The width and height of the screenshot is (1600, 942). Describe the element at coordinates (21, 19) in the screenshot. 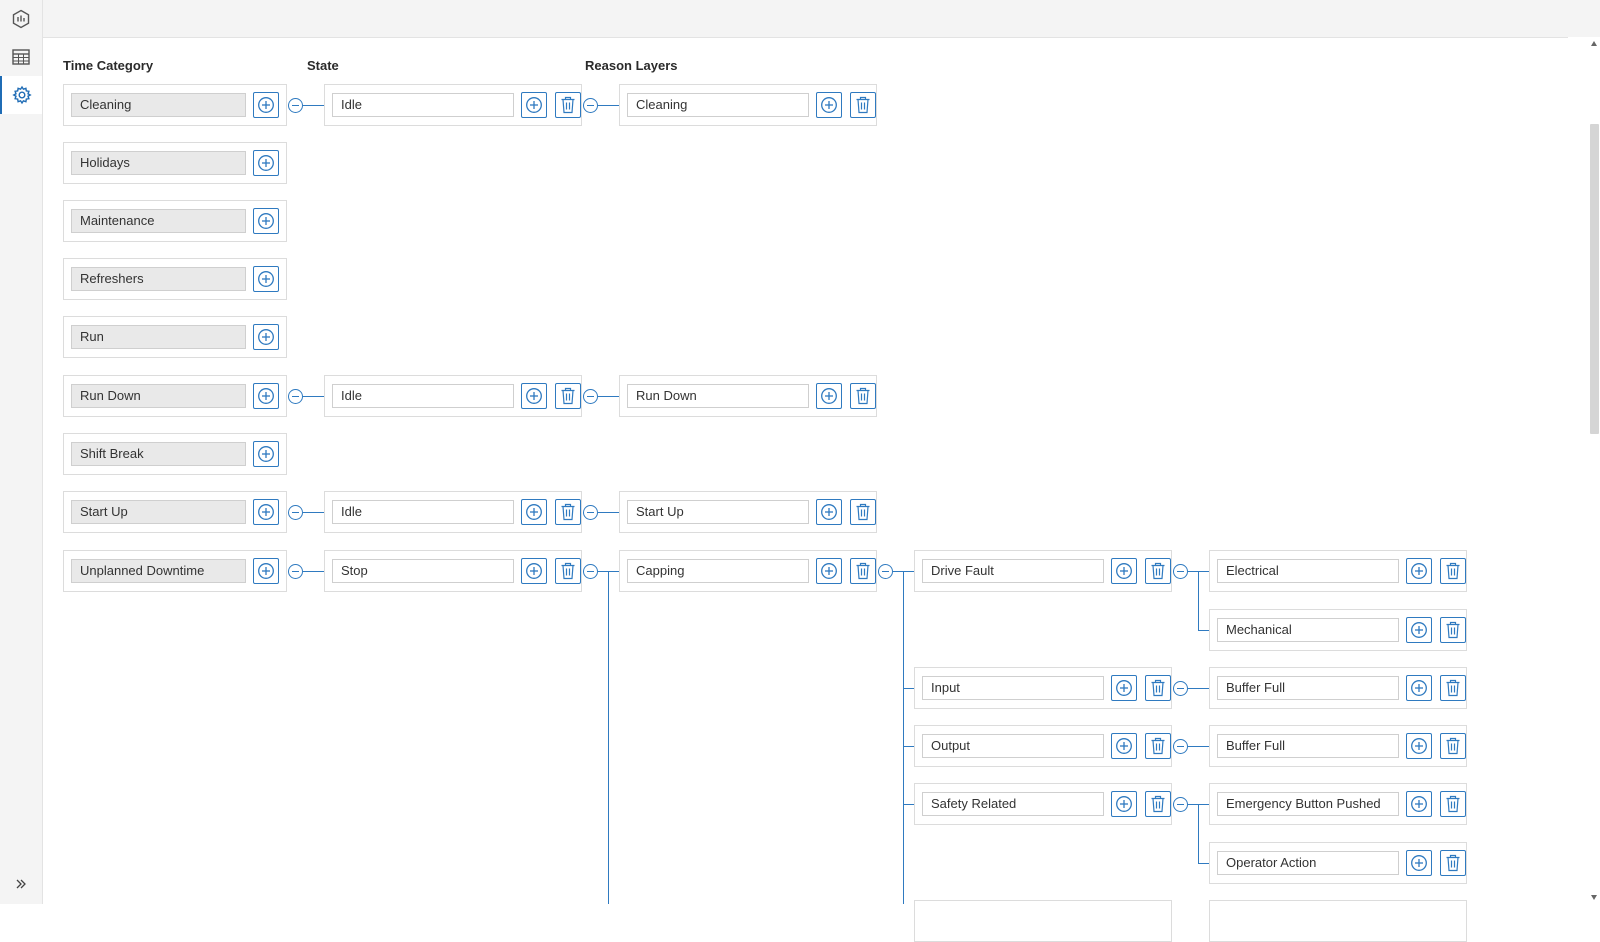

I see `nav-dashboard` at that location.